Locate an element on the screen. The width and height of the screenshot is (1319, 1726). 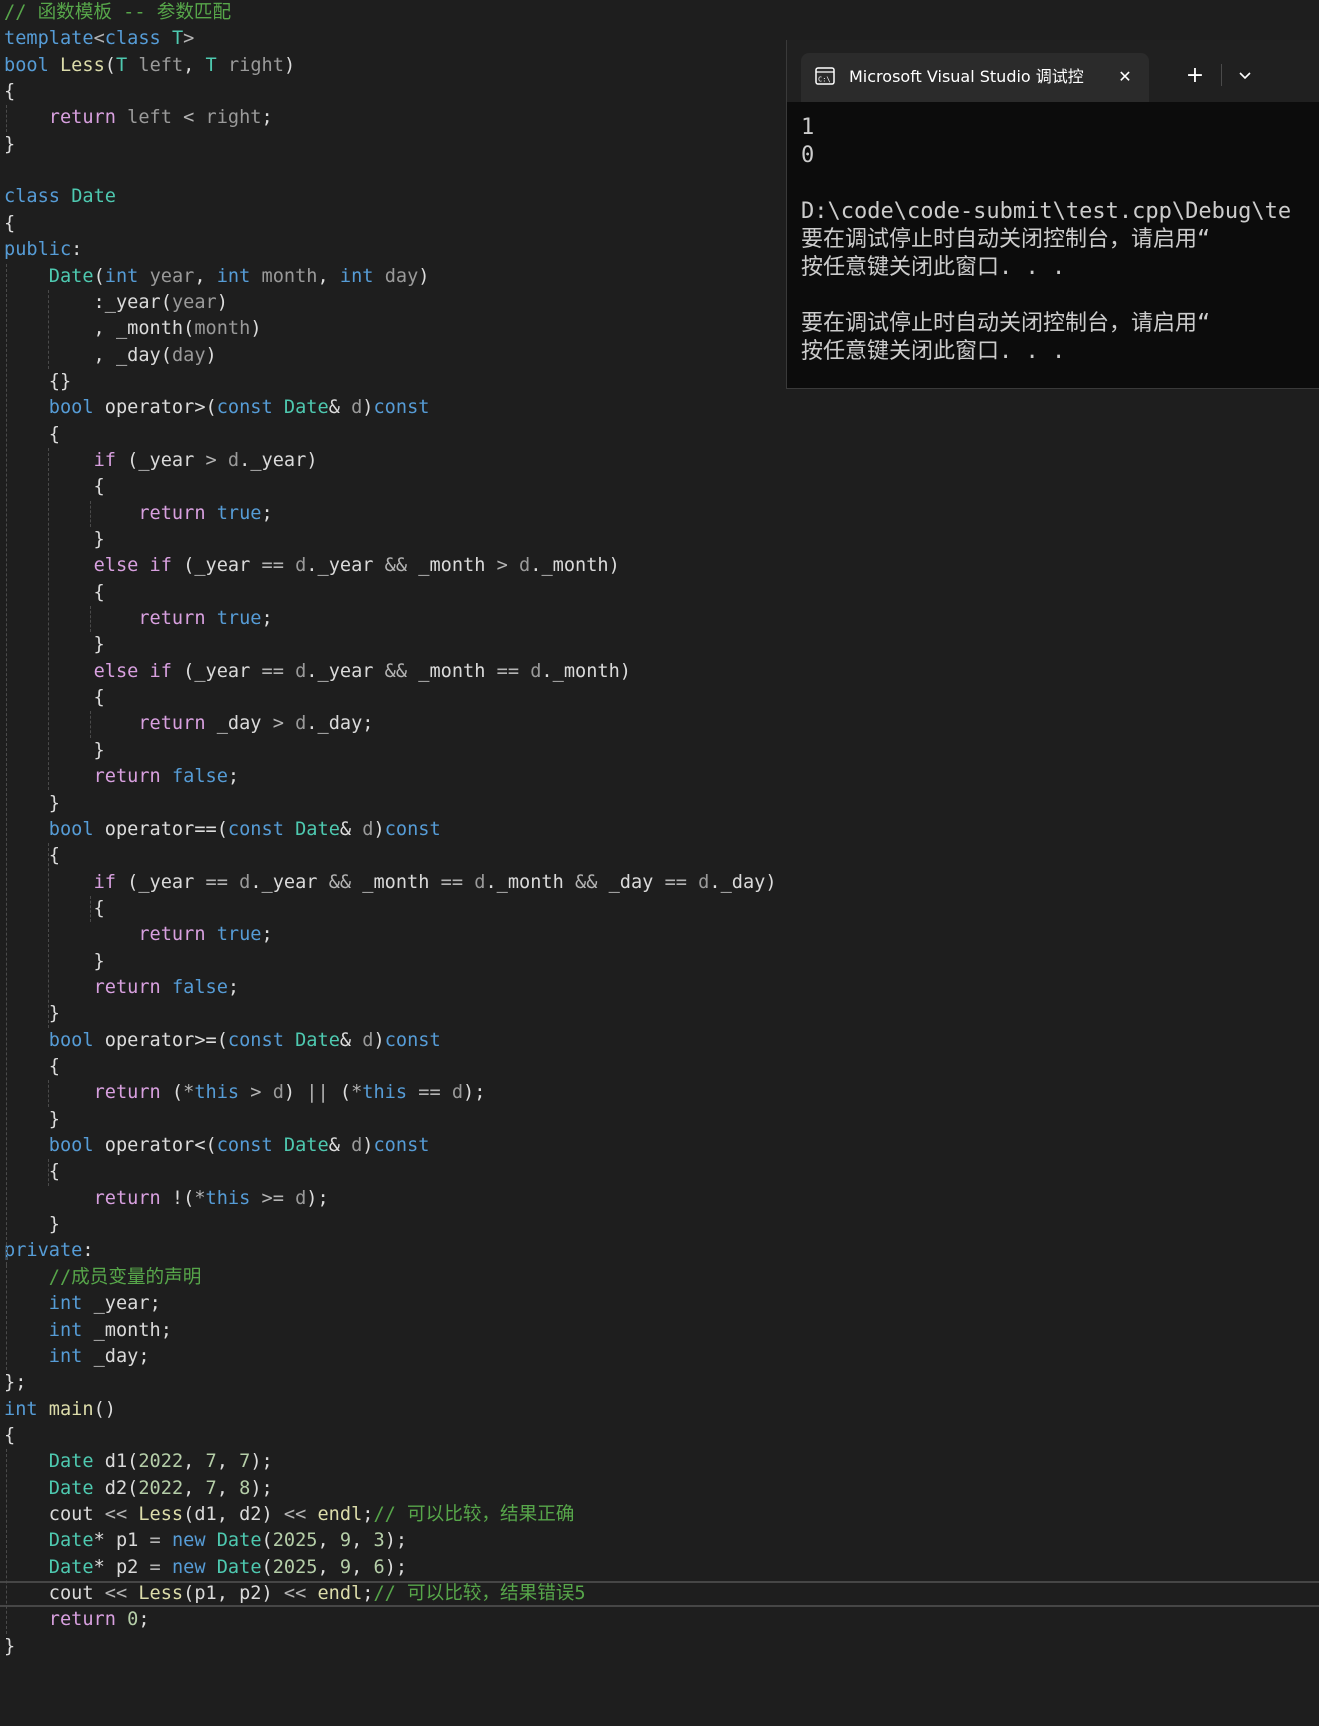
console-tab: C:\ Microsoft Visual Studio 调试控 ✕ is located at coordinates (975, 77).